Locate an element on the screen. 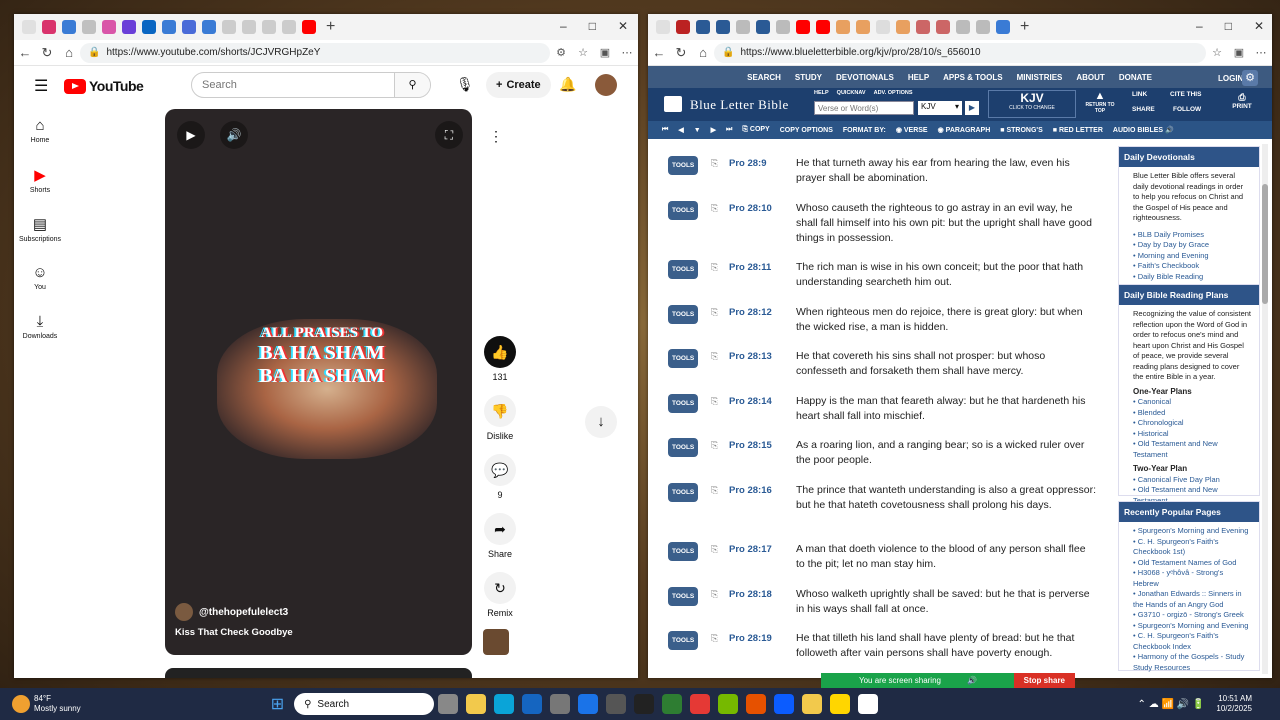 This screenshot has width=1280, height=720. verse-reference: Pro 28:13 is located at coordinates (750, 356).